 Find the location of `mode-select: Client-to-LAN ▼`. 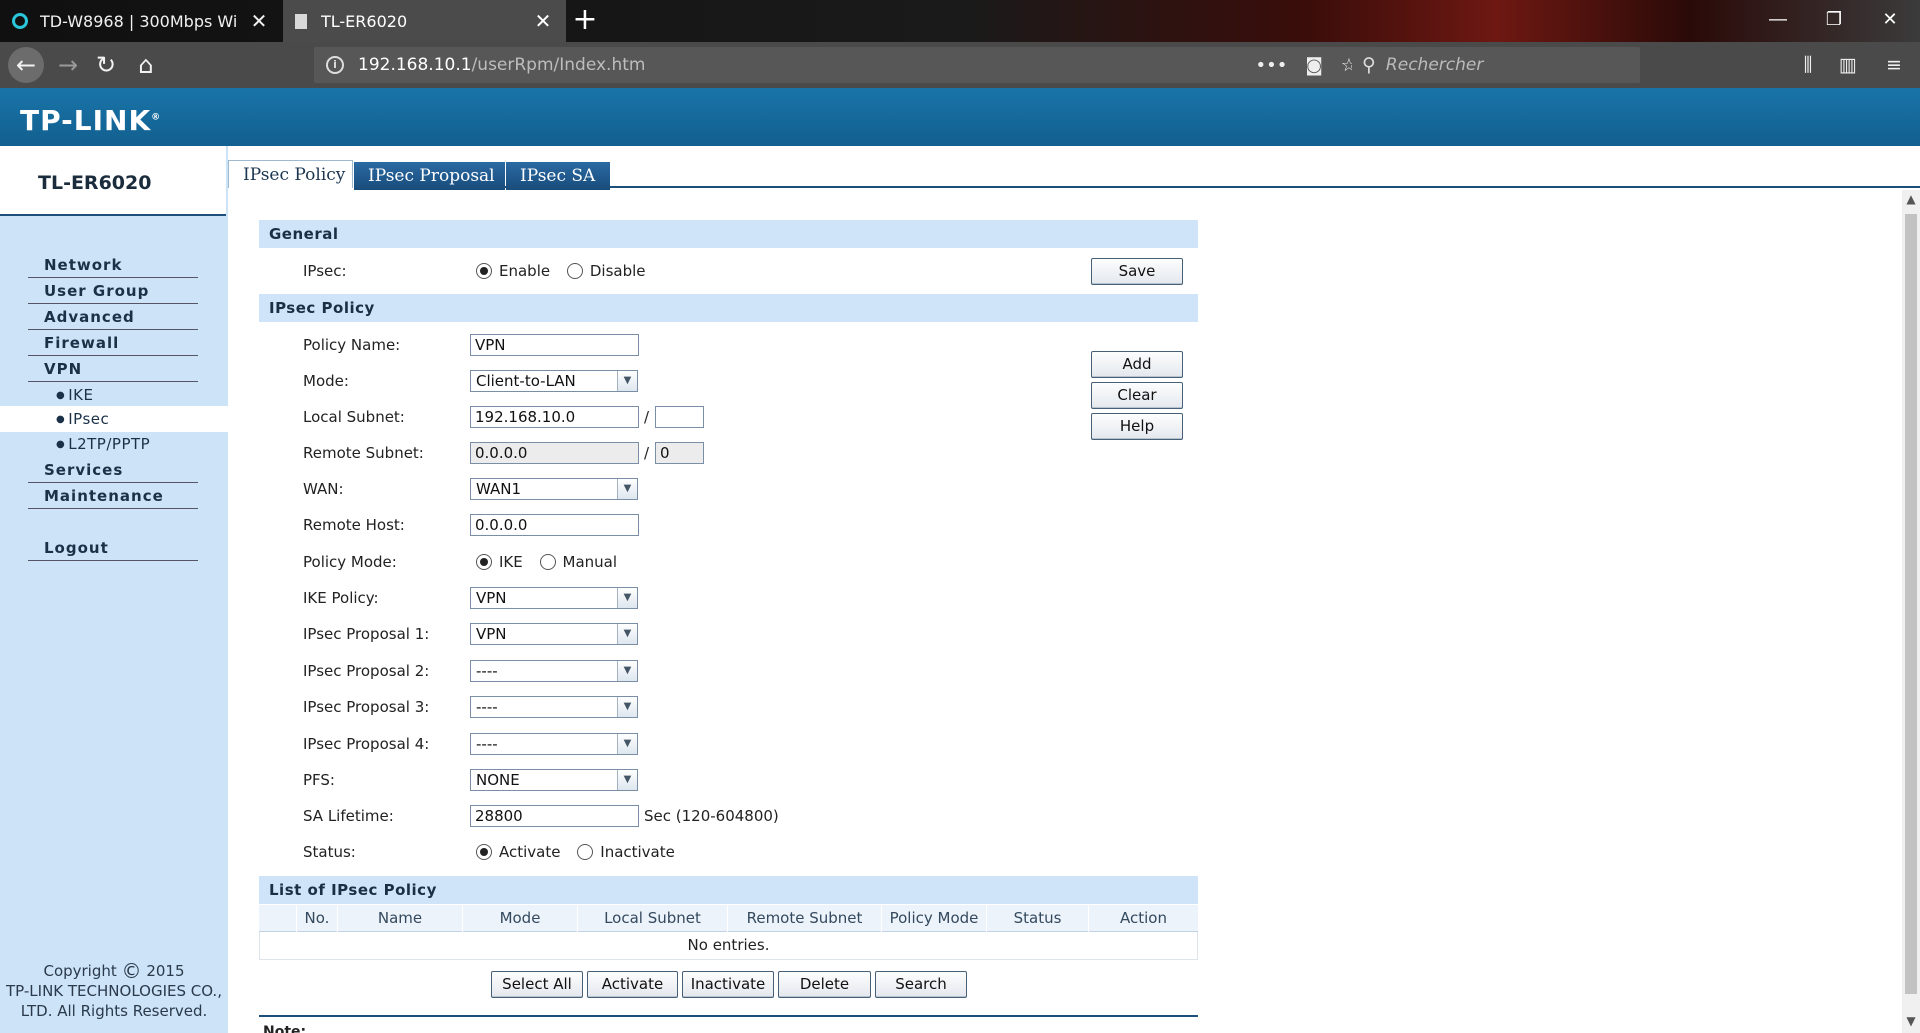

mode-select: Client-to-LAN ▼ is located at coordinates (554, 381).